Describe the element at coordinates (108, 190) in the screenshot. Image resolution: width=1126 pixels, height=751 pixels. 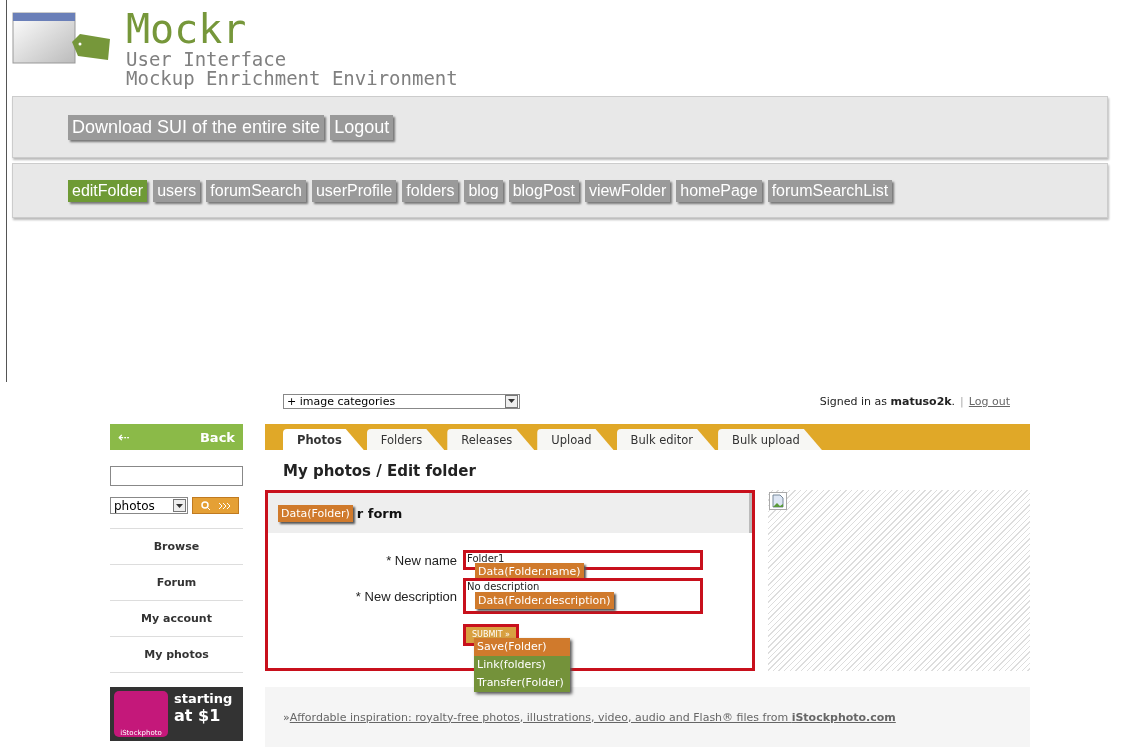
I see `page-button: editFolder` at that location.